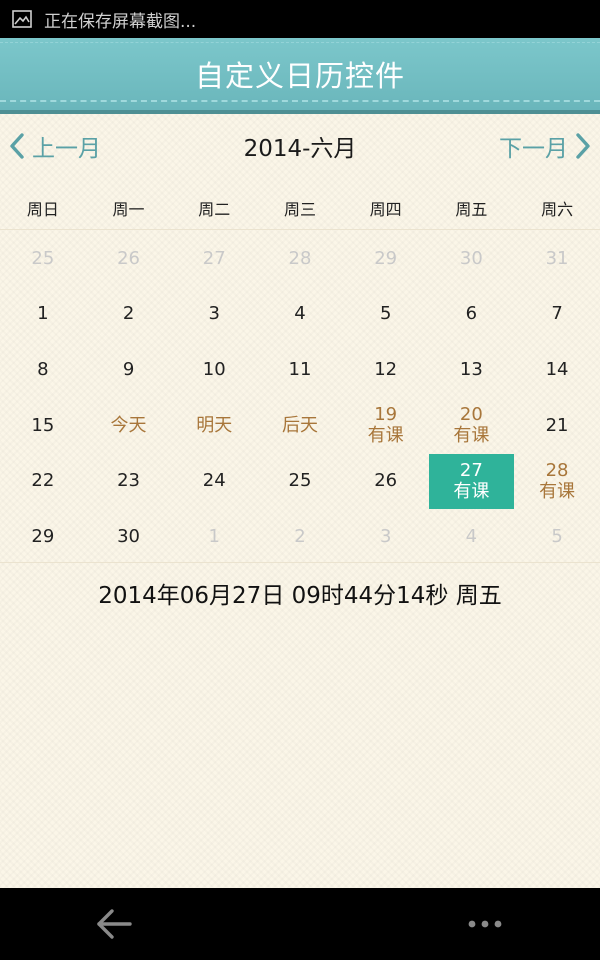 This screenshot has width=600, height=960. I want to click on selected-cell-wrap: 27 有课, so click(471, 482).